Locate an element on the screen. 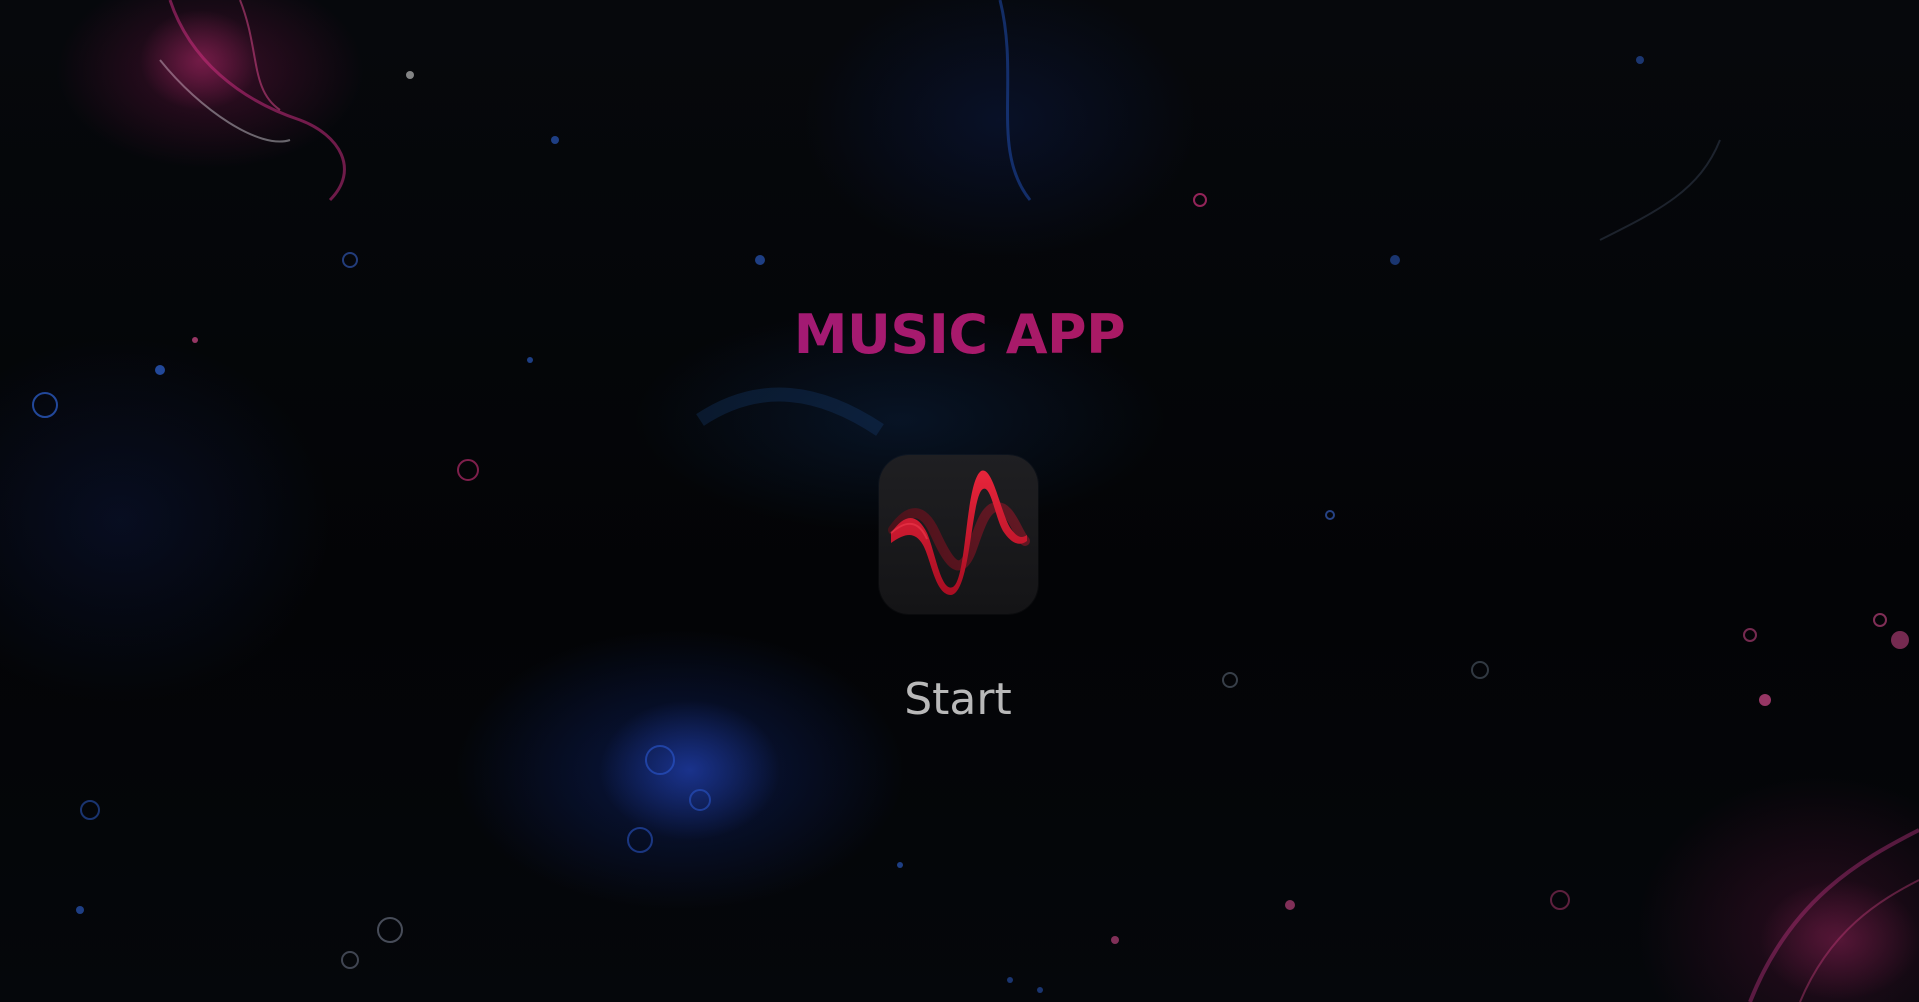  app-logo-button is located at coordinates (958, 534).